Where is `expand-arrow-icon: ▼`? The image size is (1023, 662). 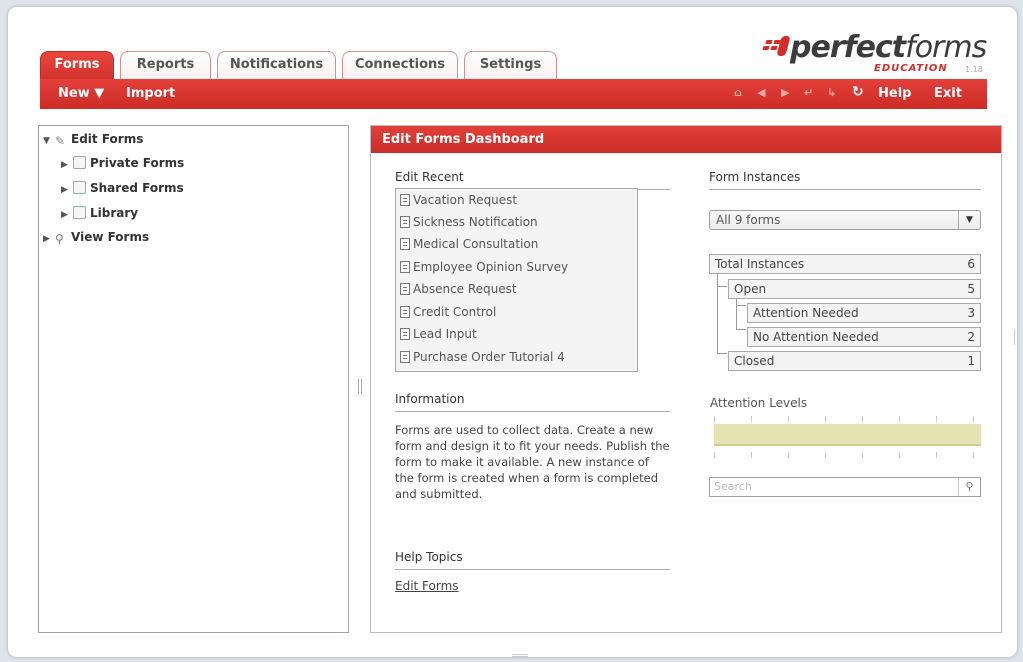
expand-arrow-icon: ▼ is located at coordinates (49, 141).